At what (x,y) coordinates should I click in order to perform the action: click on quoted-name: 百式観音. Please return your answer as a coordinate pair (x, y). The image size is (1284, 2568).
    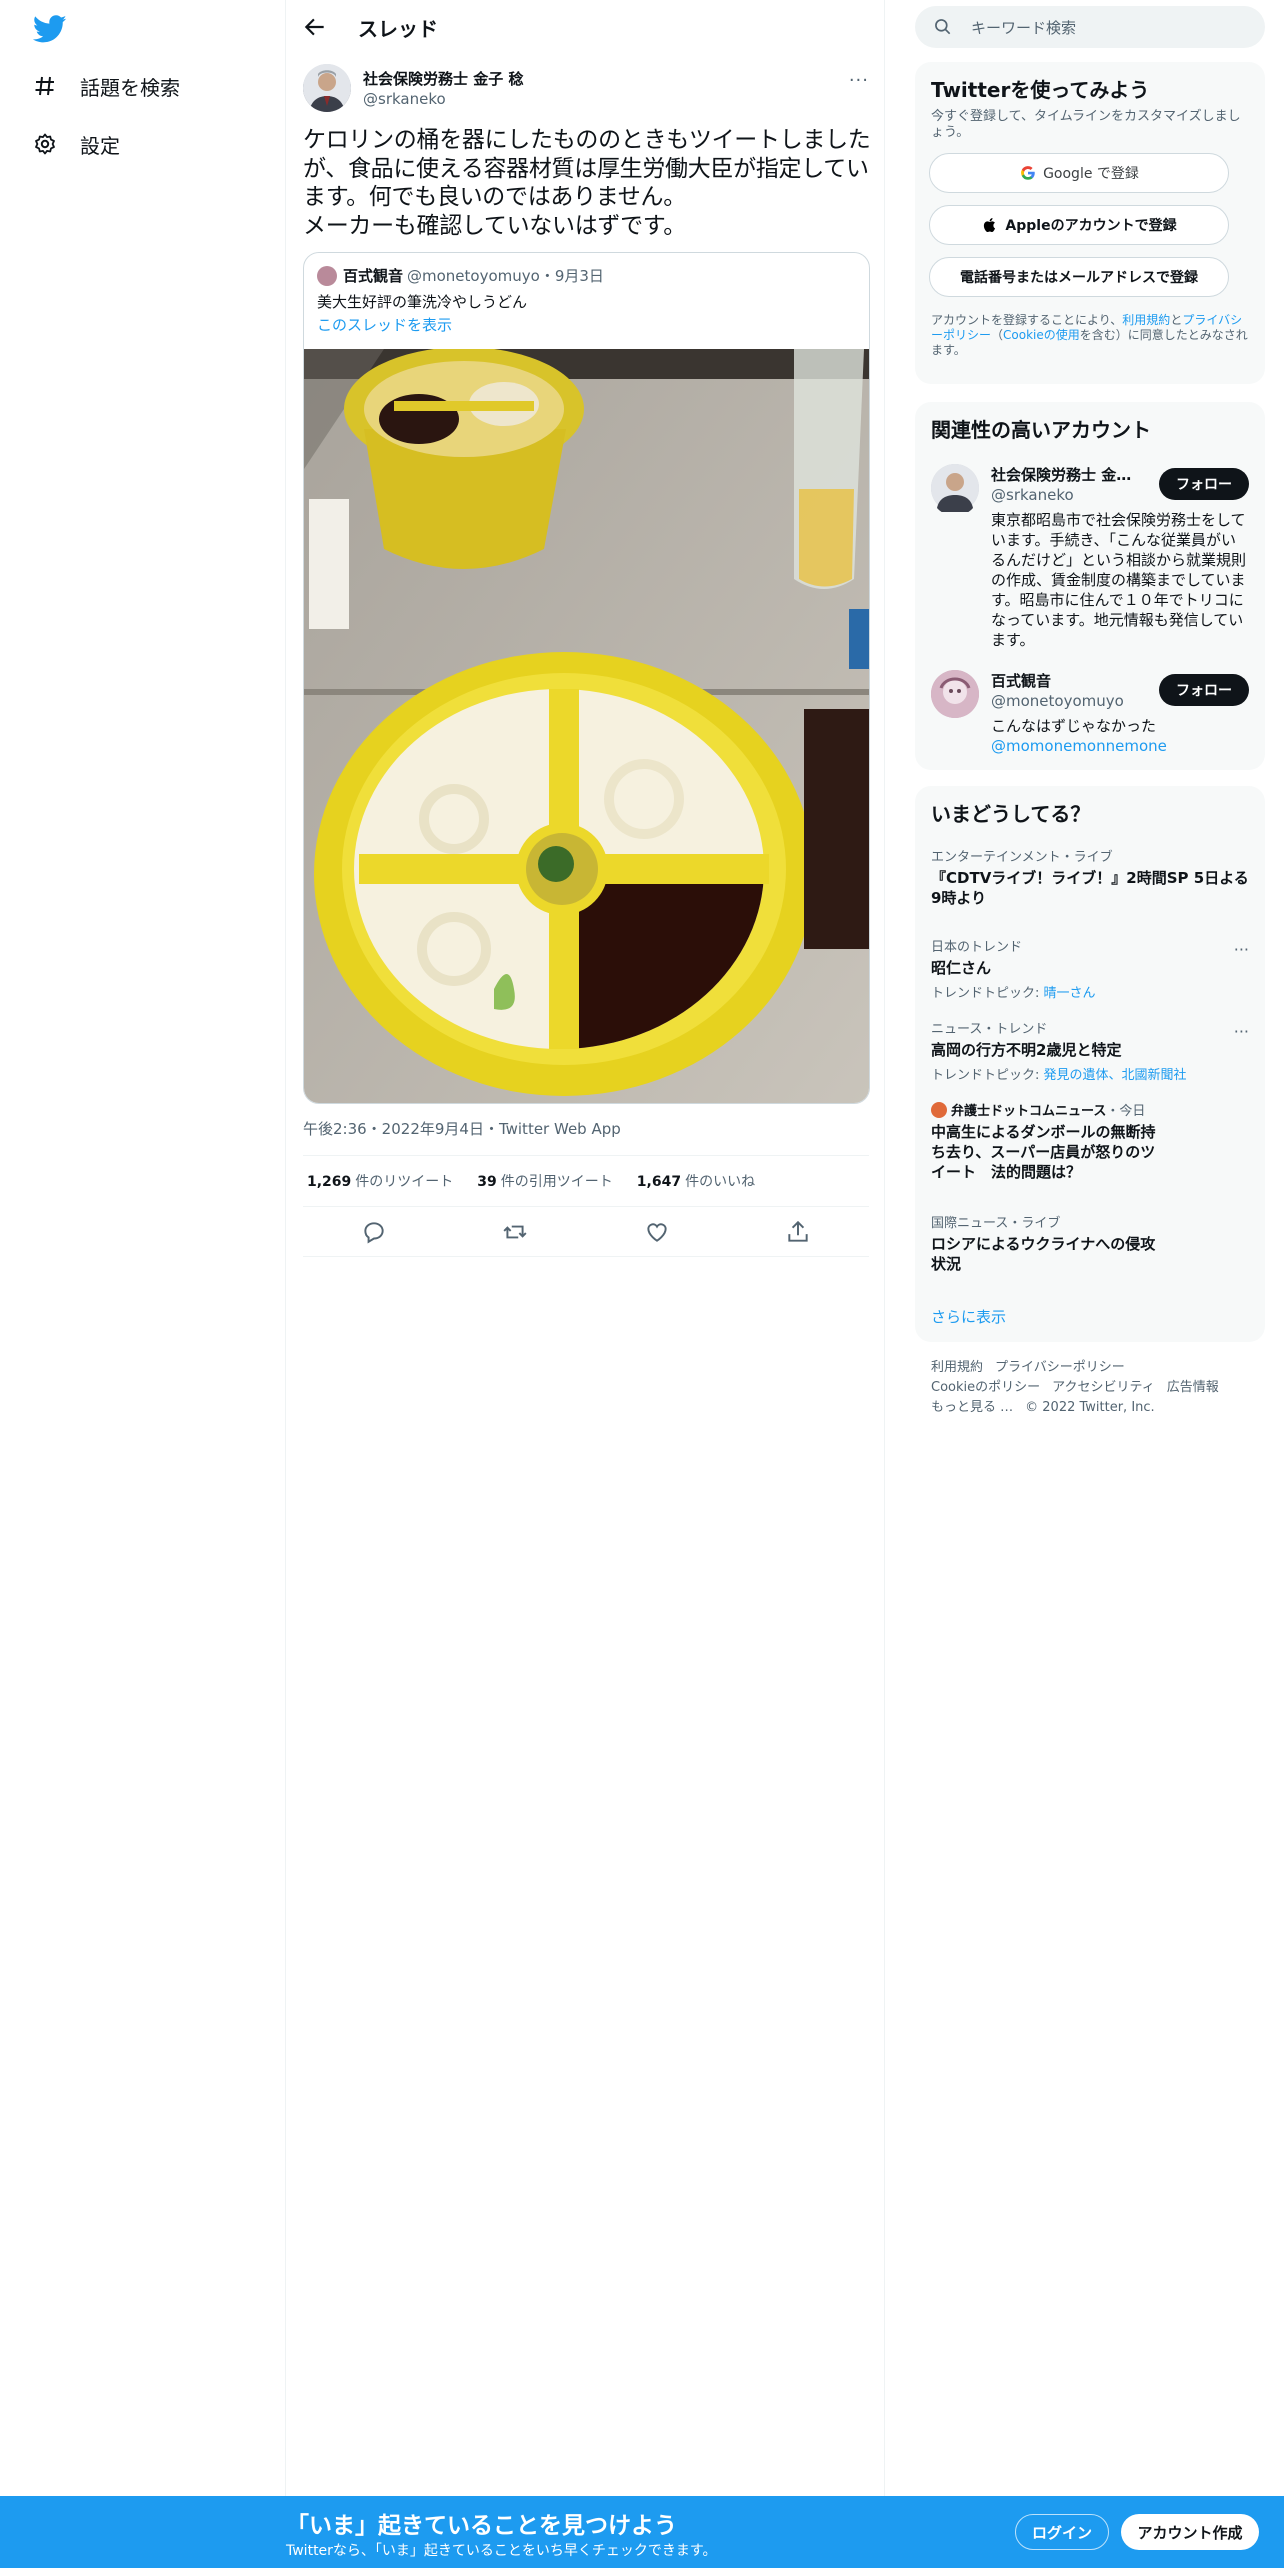
    Looking at the image, I should click on (373, 276).